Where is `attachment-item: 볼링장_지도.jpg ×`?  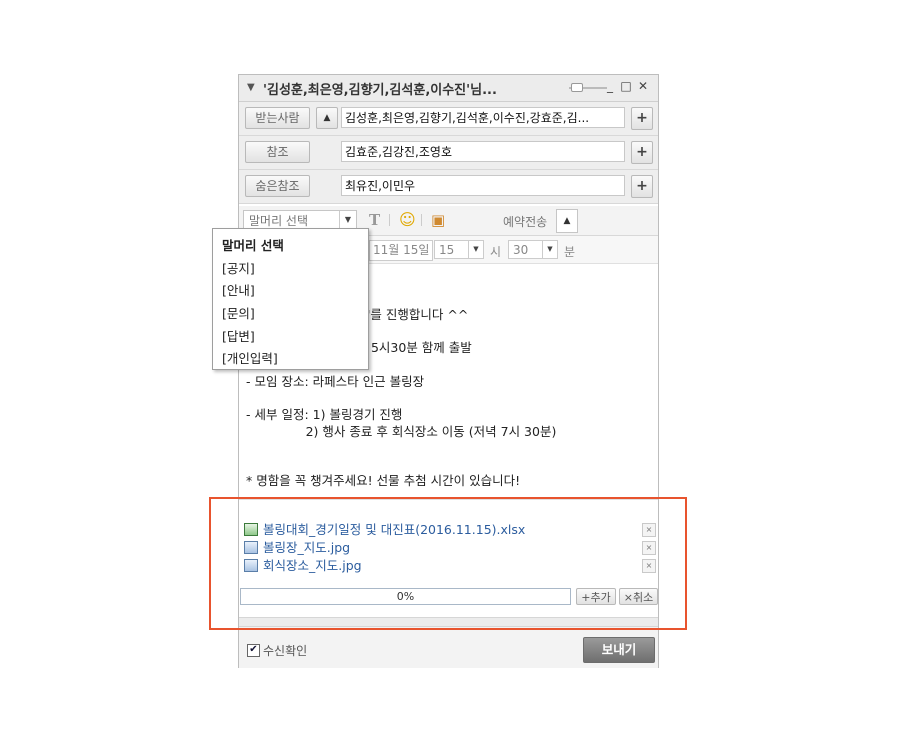 attachment-item: 볼링장_지도.jpg × is located at coordinates (451, 547).